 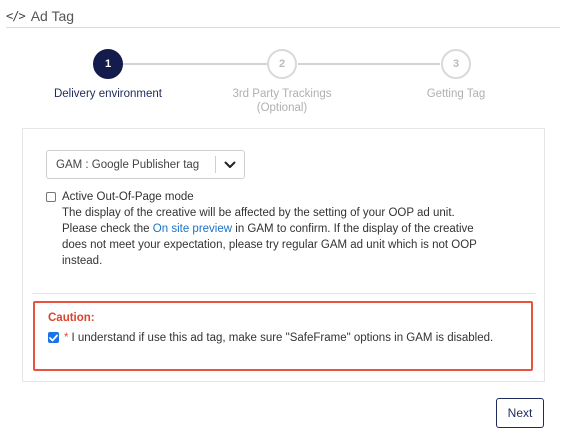 What do you see at coordinates (282, 64) in the screenshot?
I see `step-number: 2` at bounding box center [282, 64].